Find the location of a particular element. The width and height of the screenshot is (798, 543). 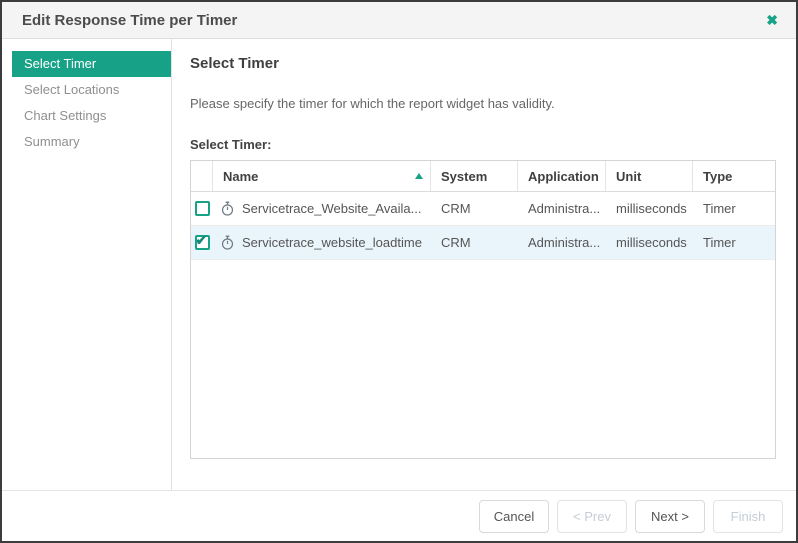

cancel-button: Cancel is located at coordinates (514, 516).